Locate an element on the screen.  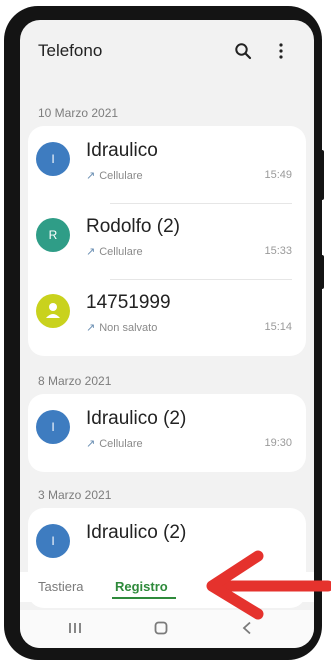
volume-button is located at coordinates (321, 175).